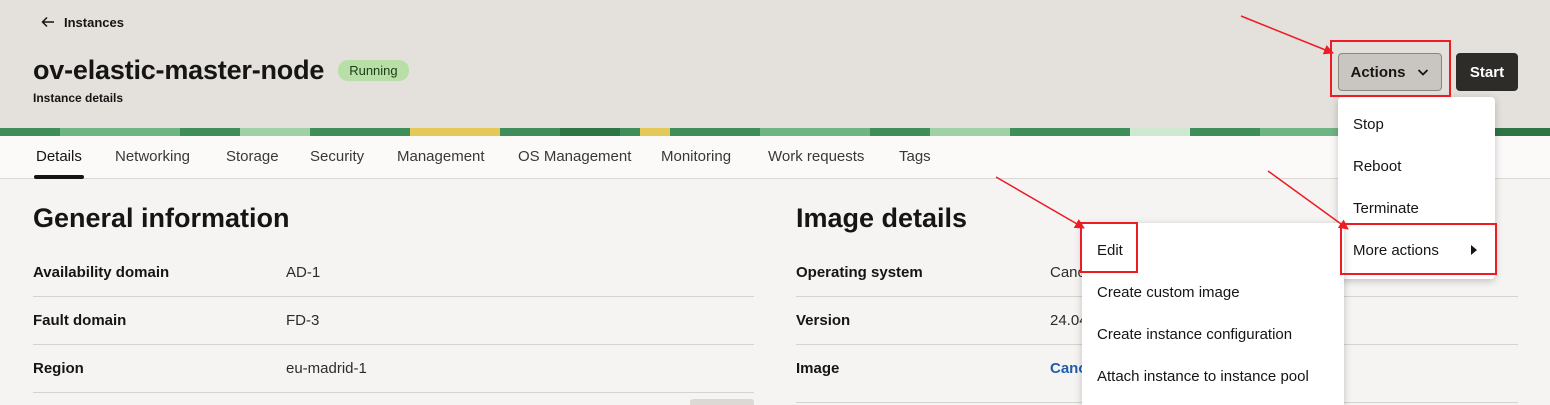  Describe the element at coordinates (373, 70) in the screenshot. I see `status-badge: Running` at that location.